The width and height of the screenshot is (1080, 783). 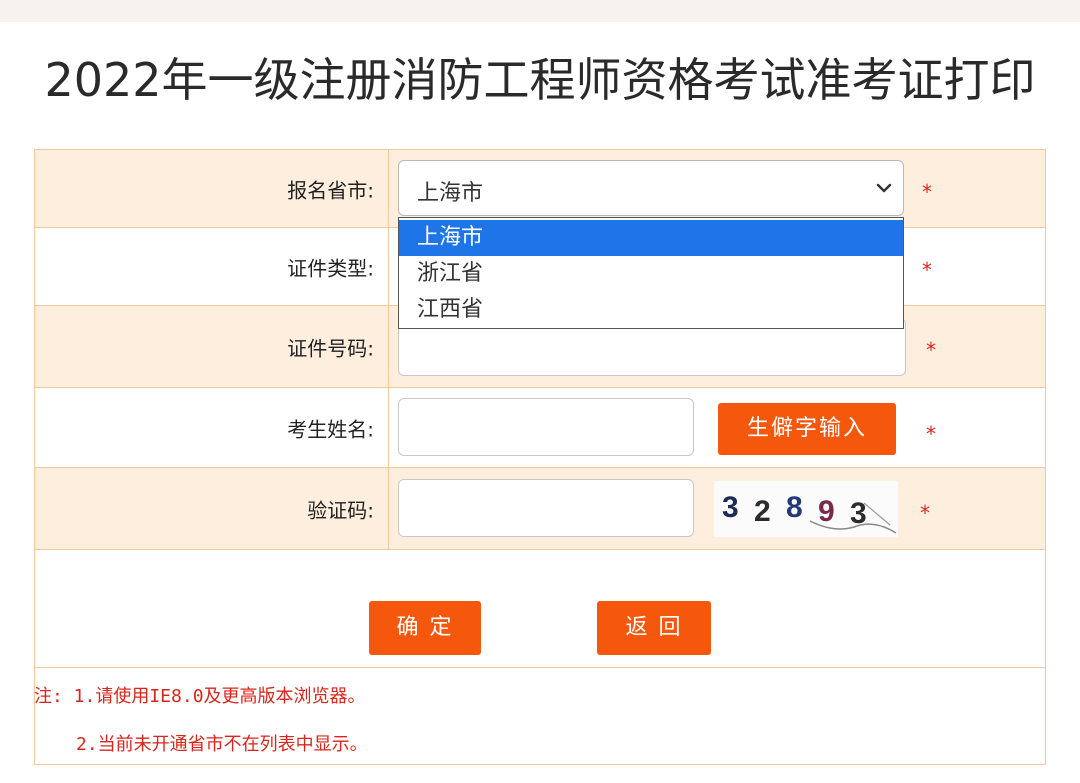 I want to click on province-label: 报名省市:, so click(x=330, y=190).